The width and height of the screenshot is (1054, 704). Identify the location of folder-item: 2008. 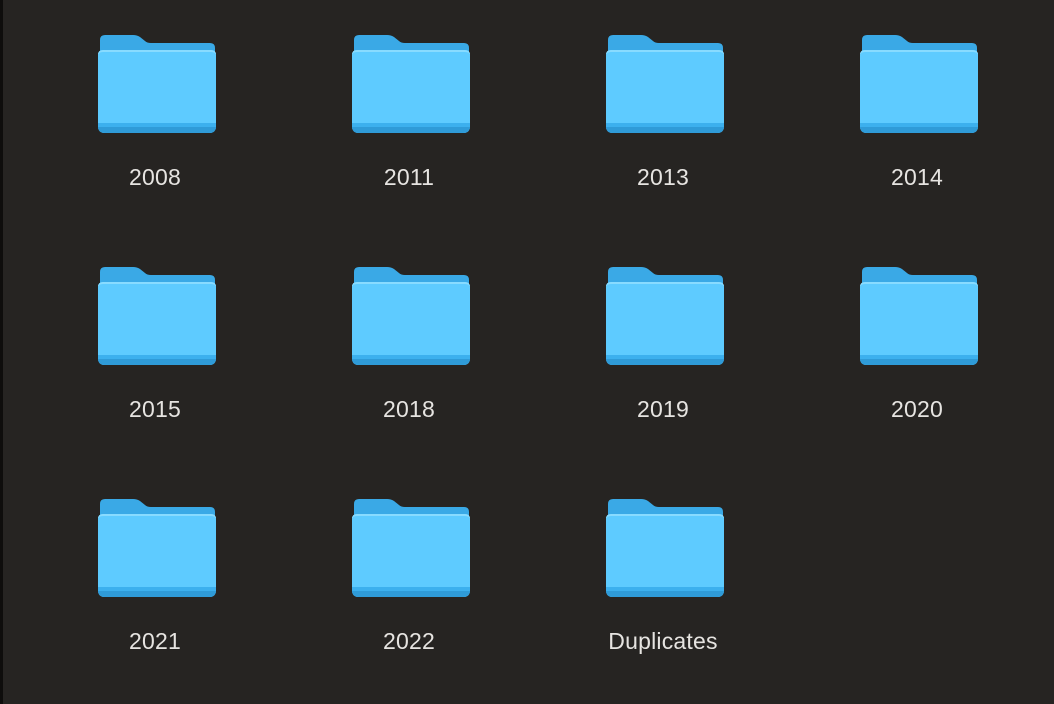
(155, 124).